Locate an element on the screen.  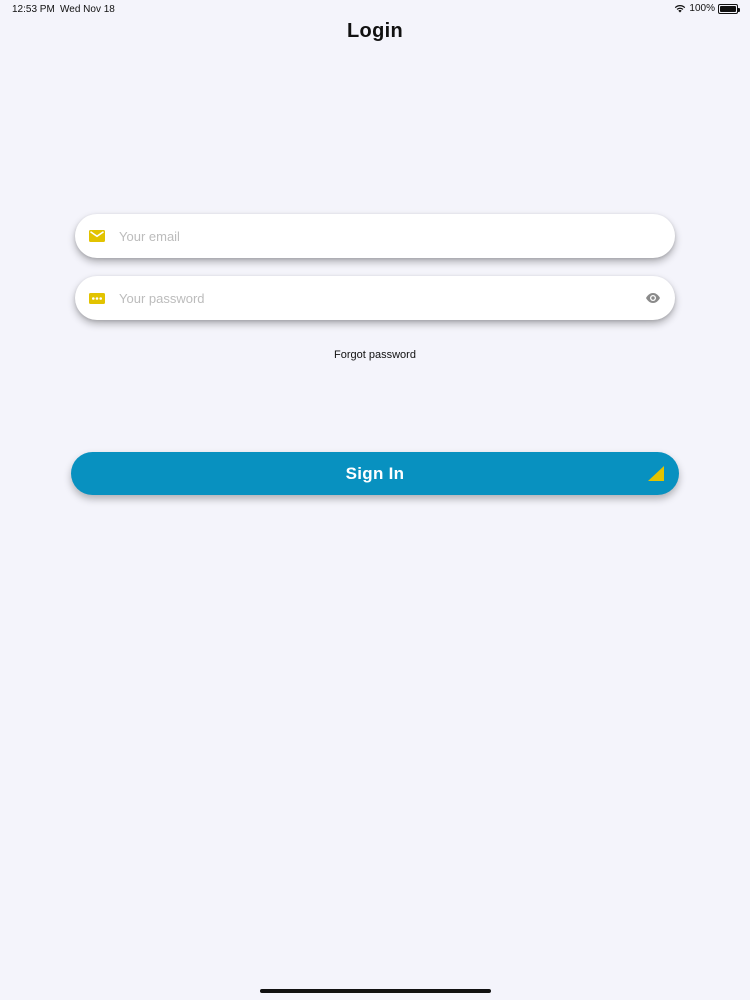
sign-in-button: Sign In is located at coordinates (375, 473).